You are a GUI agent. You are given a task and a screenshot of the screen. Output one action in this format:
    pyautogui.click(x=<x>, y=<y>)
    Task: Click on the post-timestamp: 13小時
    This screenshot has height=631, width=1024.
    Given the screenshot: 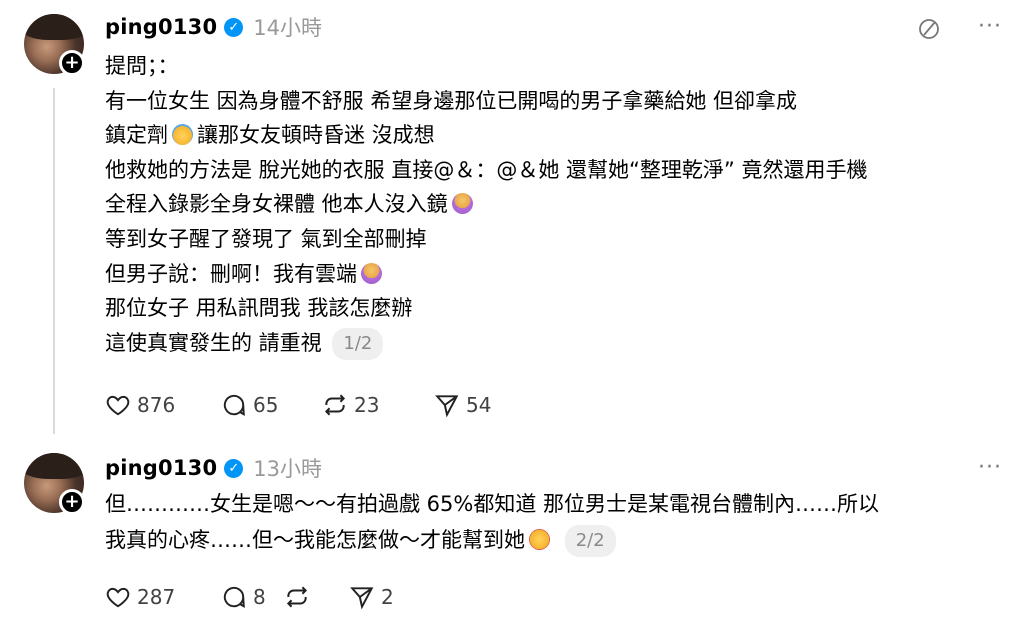 What is the action you would take?
    pyautogui.click(x=287, y=468)
    